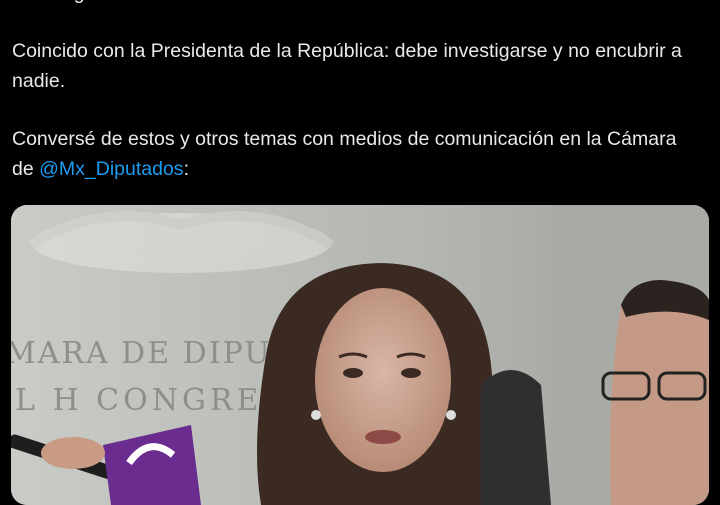  I want to click on person-face, so click(383, 380).